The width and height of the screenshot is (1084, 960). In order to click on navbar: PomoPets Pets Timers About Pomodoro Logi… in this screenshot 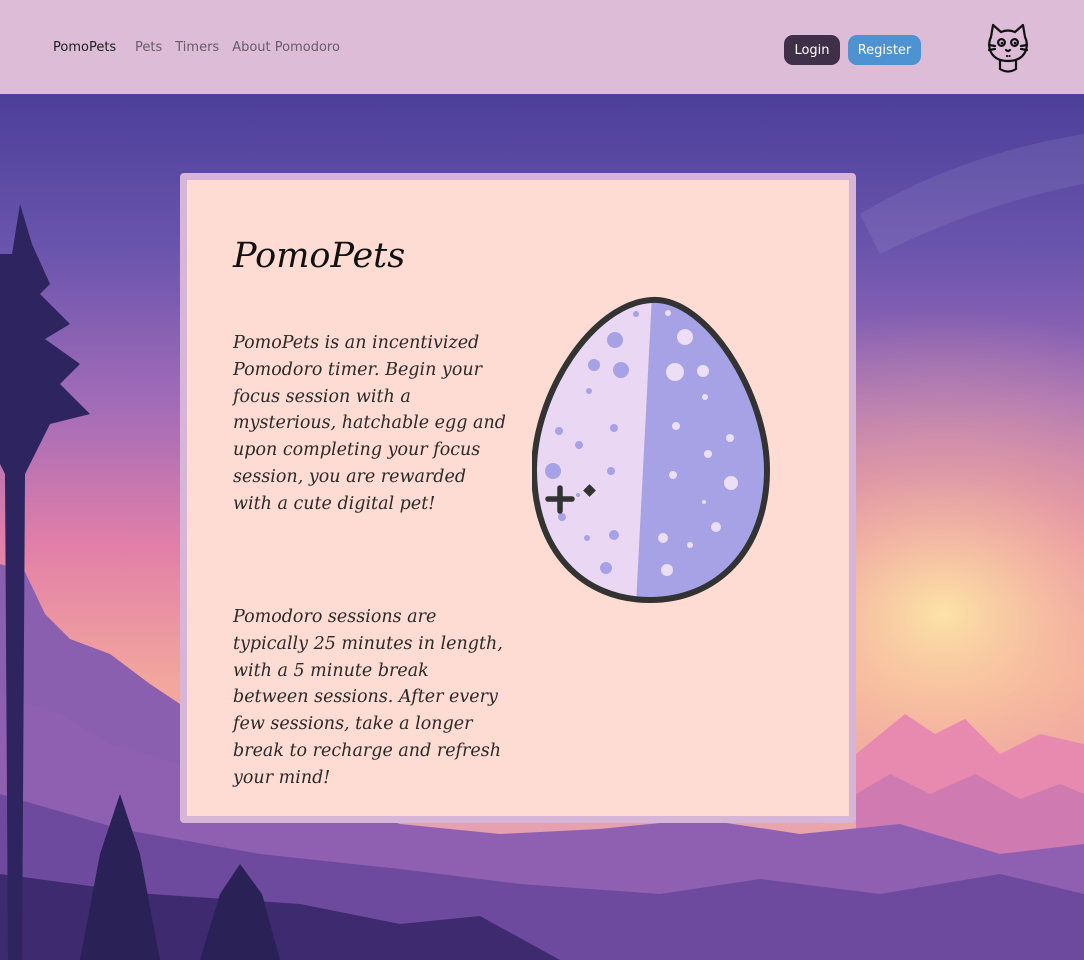, I will do `click(542, 47)`.